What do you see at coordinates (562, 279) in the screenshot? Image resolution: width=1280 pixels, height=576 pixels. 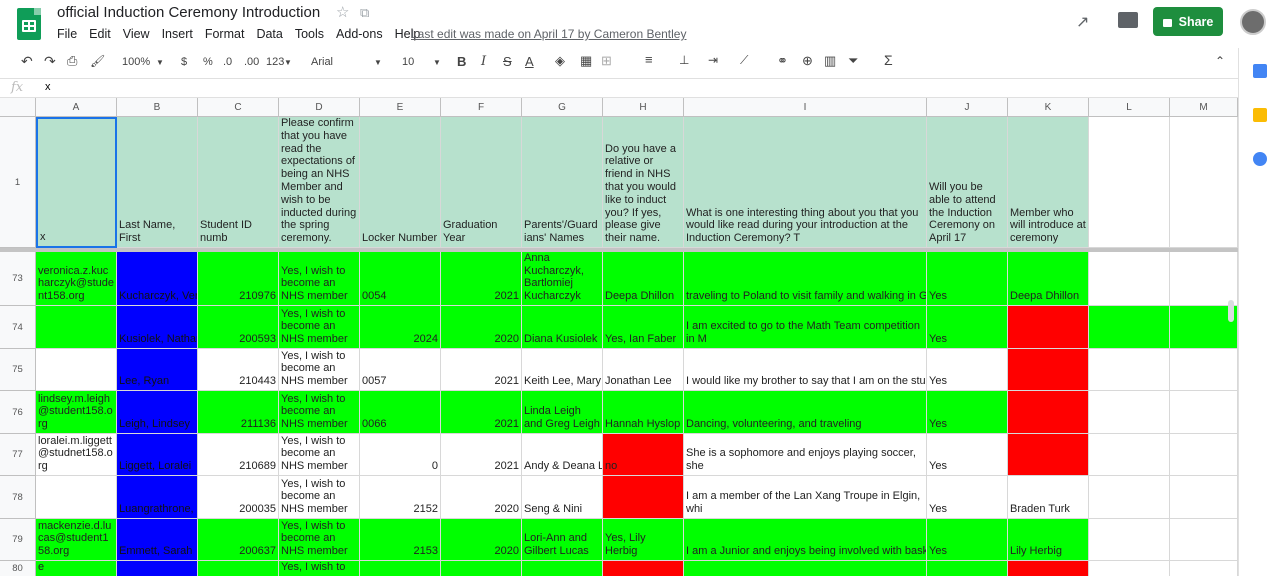 I see `cell-g73: Anna Kucharczyk, Bartlomiej Kucharczyk` at bounding box center [562, 279].